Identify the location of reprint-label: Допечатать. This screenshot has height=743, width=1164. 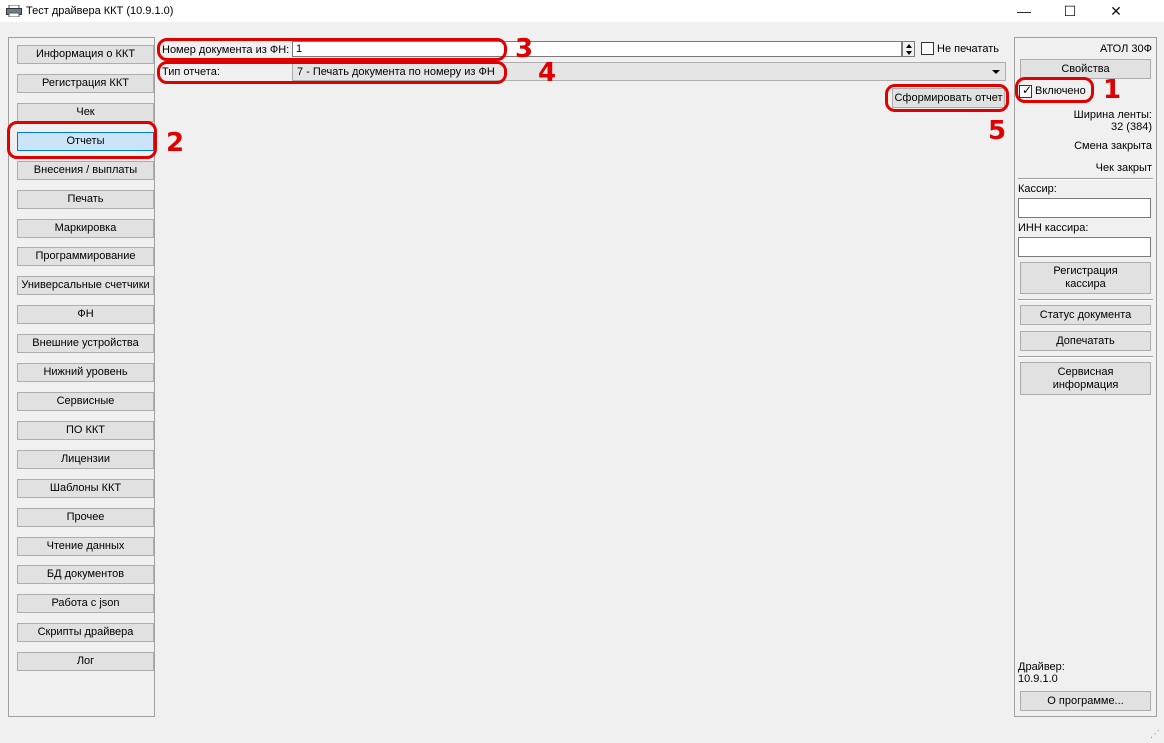
(1085, 340).